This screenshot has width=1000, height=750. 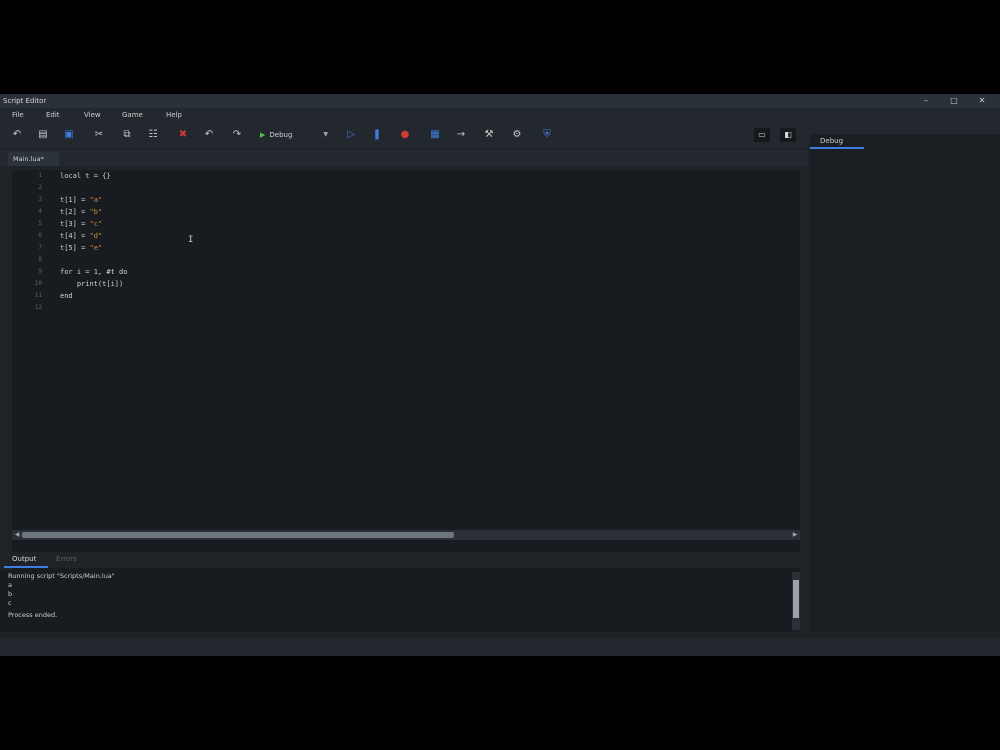 What do you see at coordinates (237, 135) in the screenshot?
I see `redo-icon: ↷` at bounding box center [237, 135].